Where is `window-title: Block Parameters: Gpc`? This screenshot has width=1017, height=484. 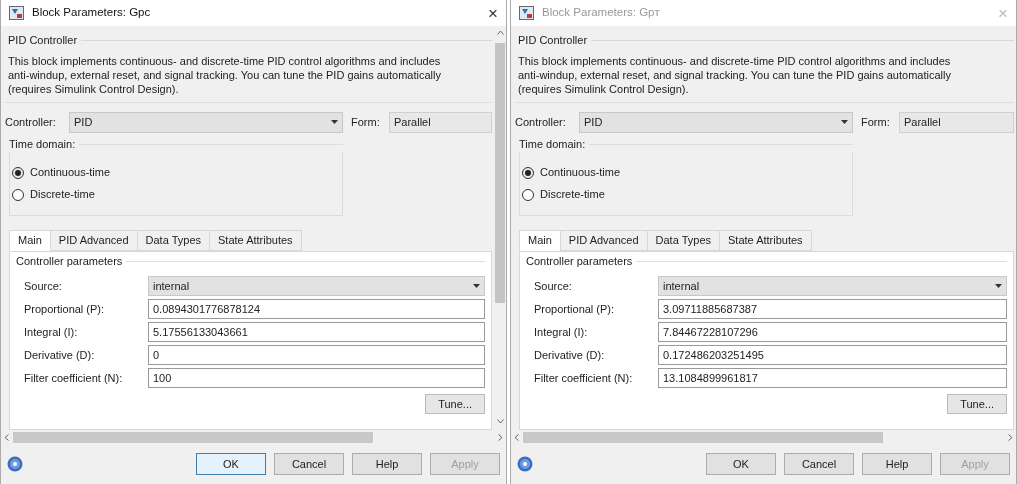 window-title: Block Parameters: Gpc is located at coordinates (92, 13).